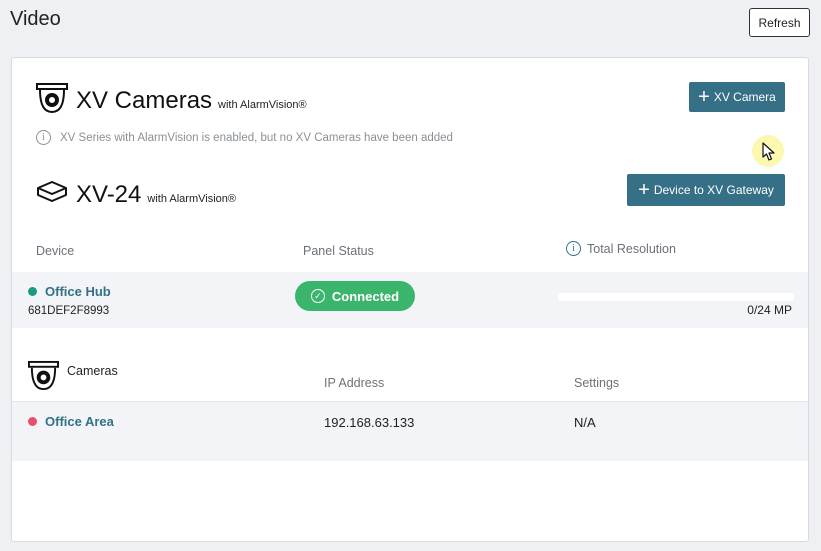 The height and width of the screenshot is (551, 821). I want to click on table-row, so click(410, 431).